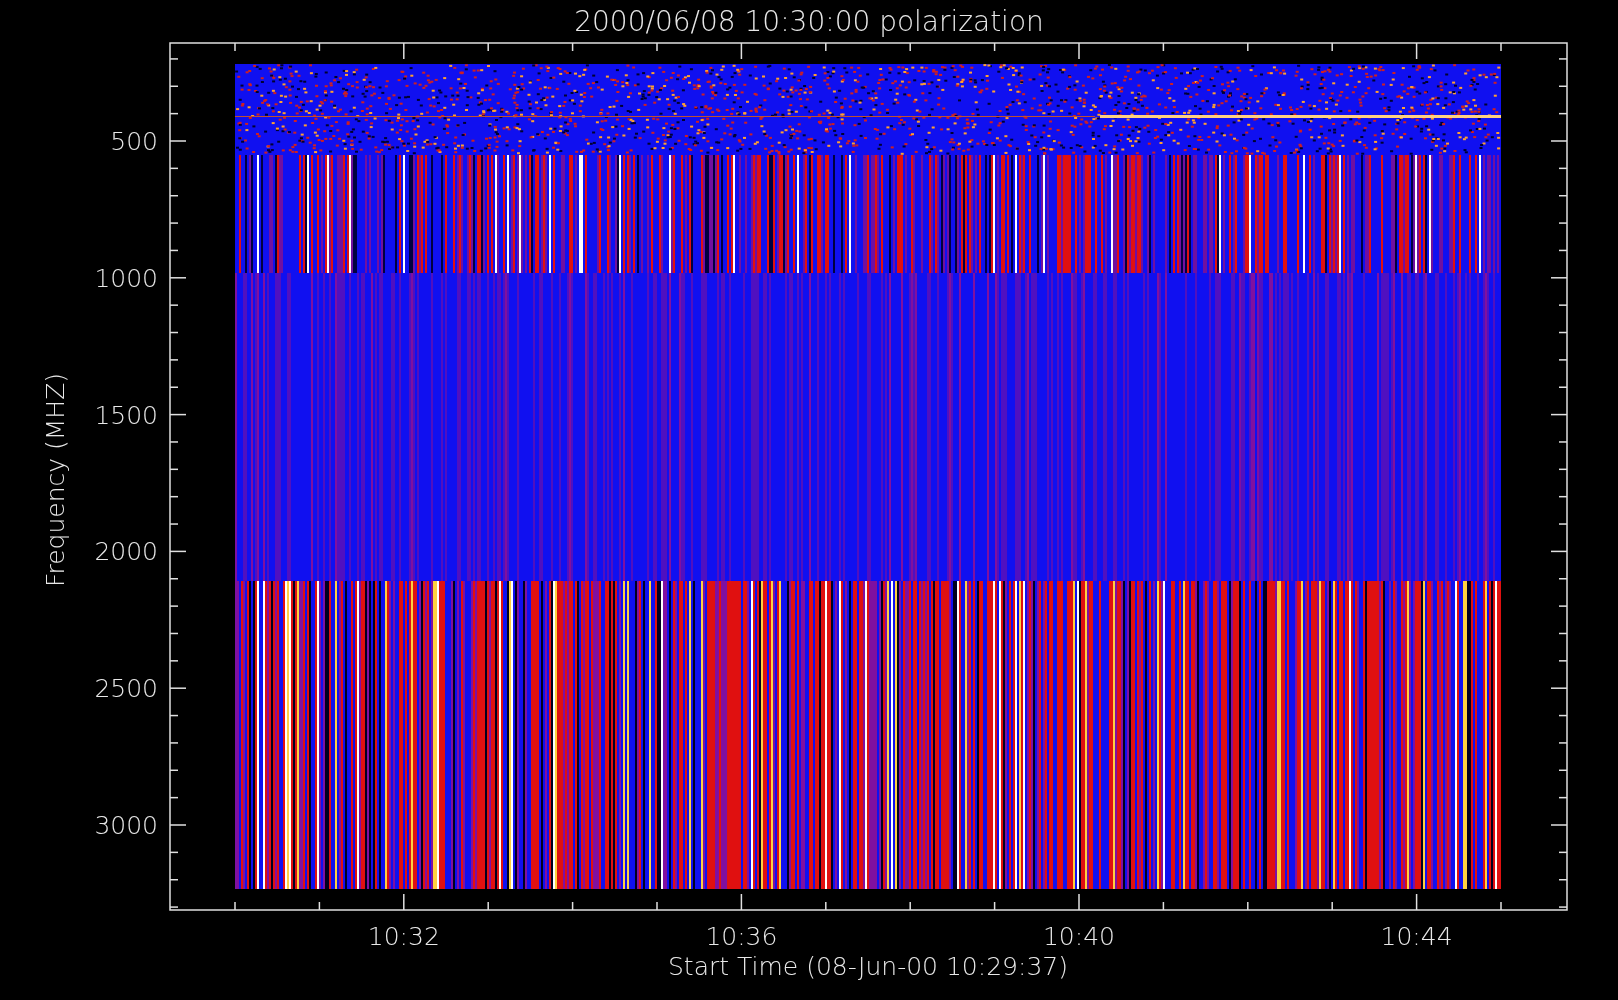 The height and width of the screenshot is (1000, 1618). What do you see at coordinates (126, 689) in the screenshot?
I see `y-tick-label: 2500` at bounding box center [126, 689].